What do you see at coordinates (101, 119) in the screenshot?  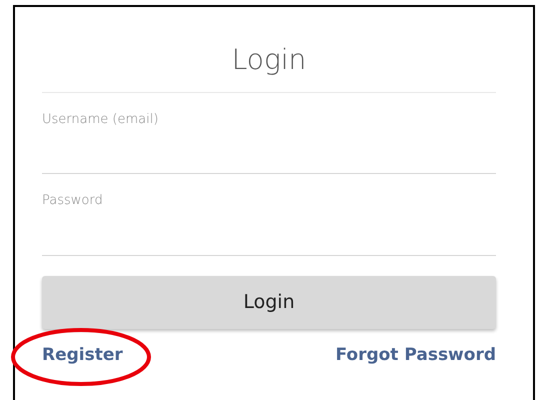 I see `field-label: Username (email)` at bounding box center [101, 119].